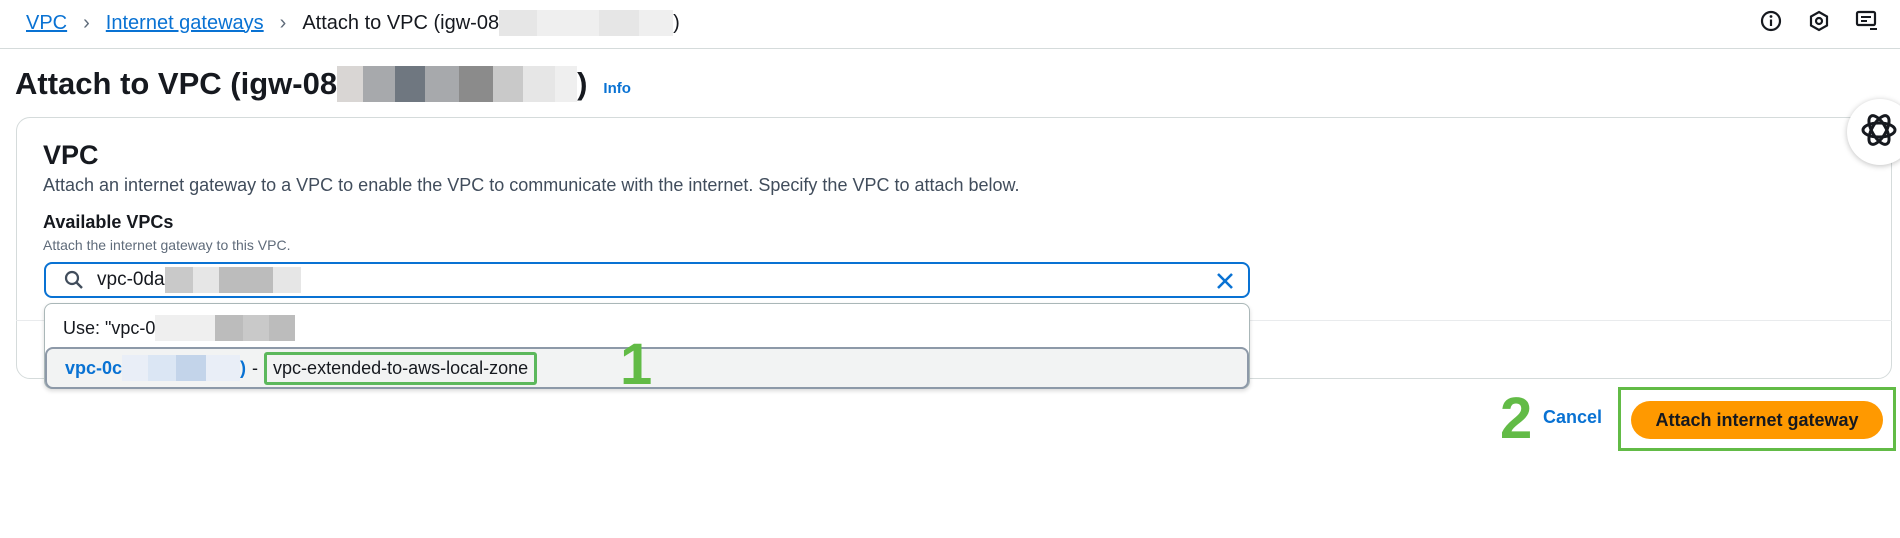 This screenshot has width=1900, height=538. What do you see at coordinates (636, 364) in the screenshot?
I see `step-callout-1: 1` at bounding box center [636, 364].